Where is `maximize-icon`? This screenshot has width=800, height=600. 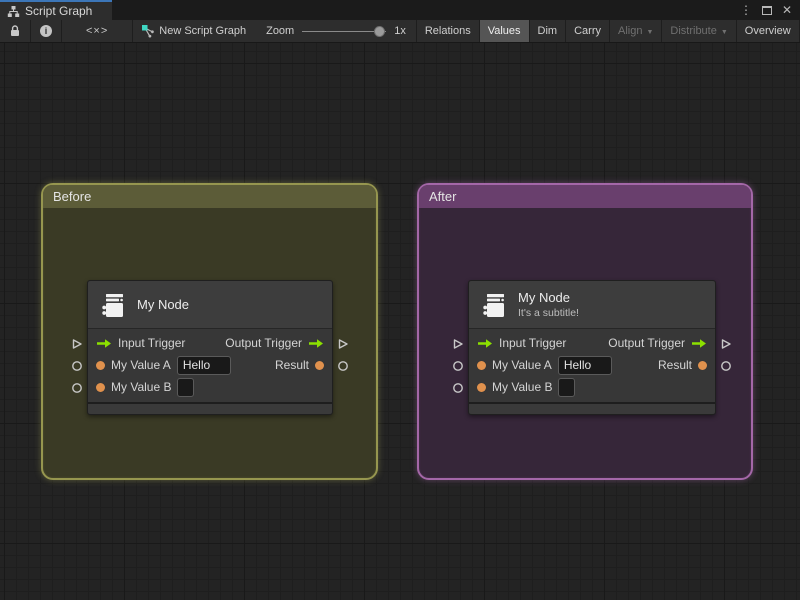 maximize-icon is located at coordinates (766, 10).